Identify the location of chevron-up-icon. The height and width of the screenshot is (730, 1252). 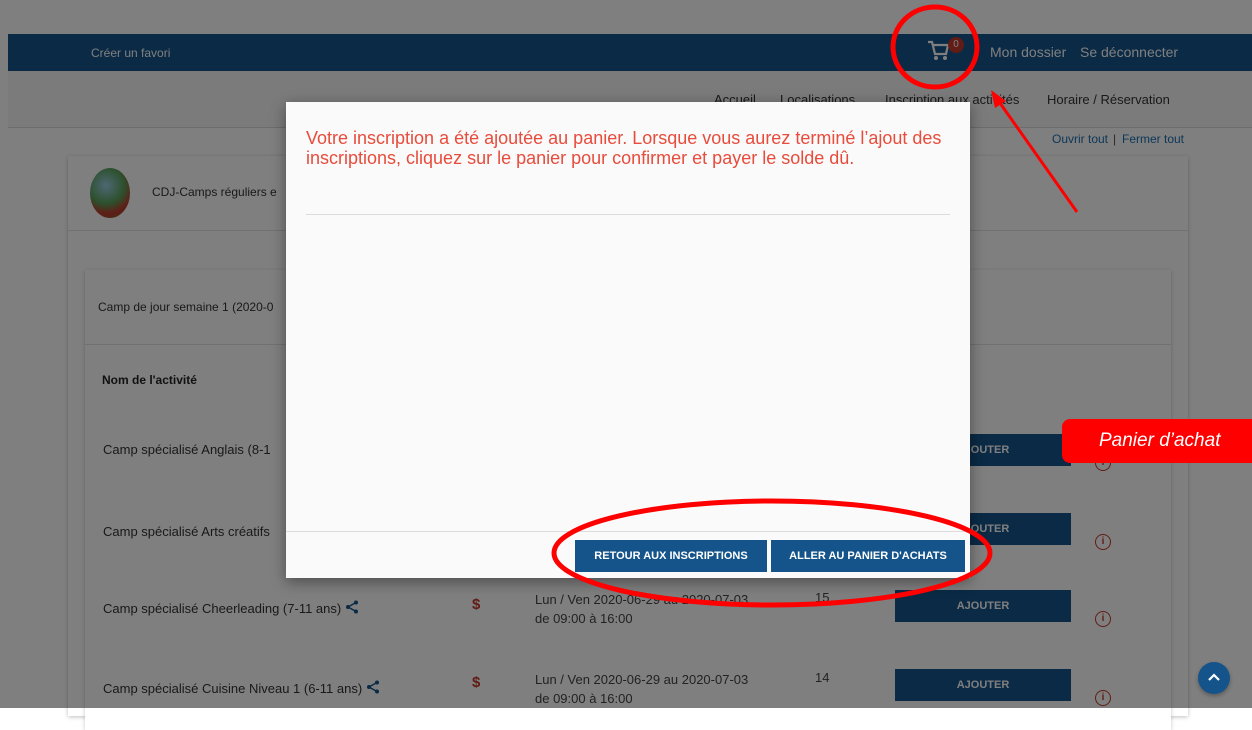
(1214, 677).